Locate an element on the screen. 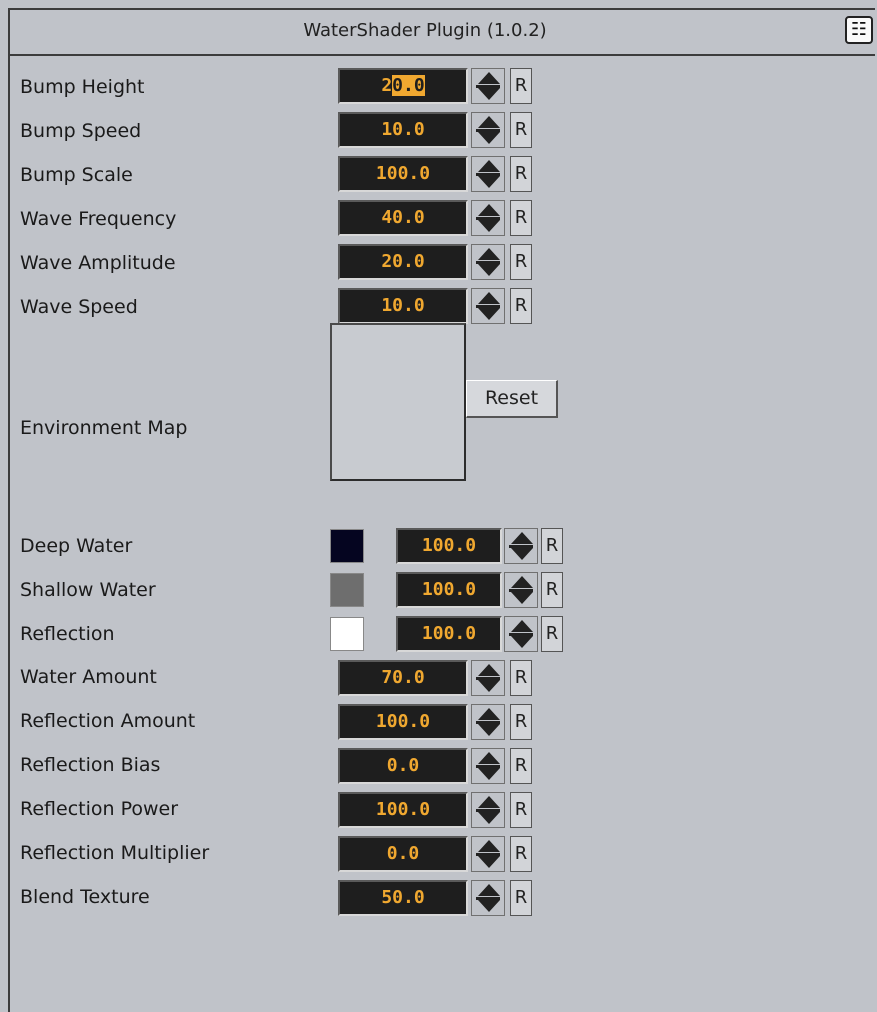  wave-frequency-field: 40.0 is located at coordinates (403, 218).